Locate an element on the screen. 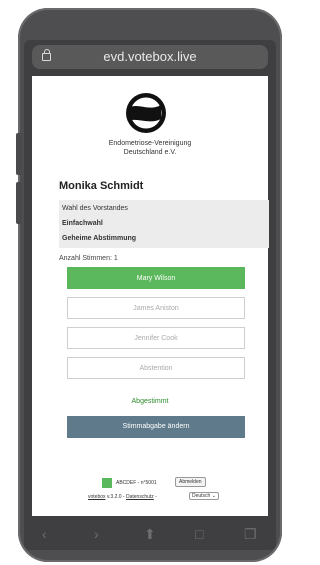 Image resolution: width=320 pixels, height=565 pixels. status-square-icon is located at coordinates (107, 483).